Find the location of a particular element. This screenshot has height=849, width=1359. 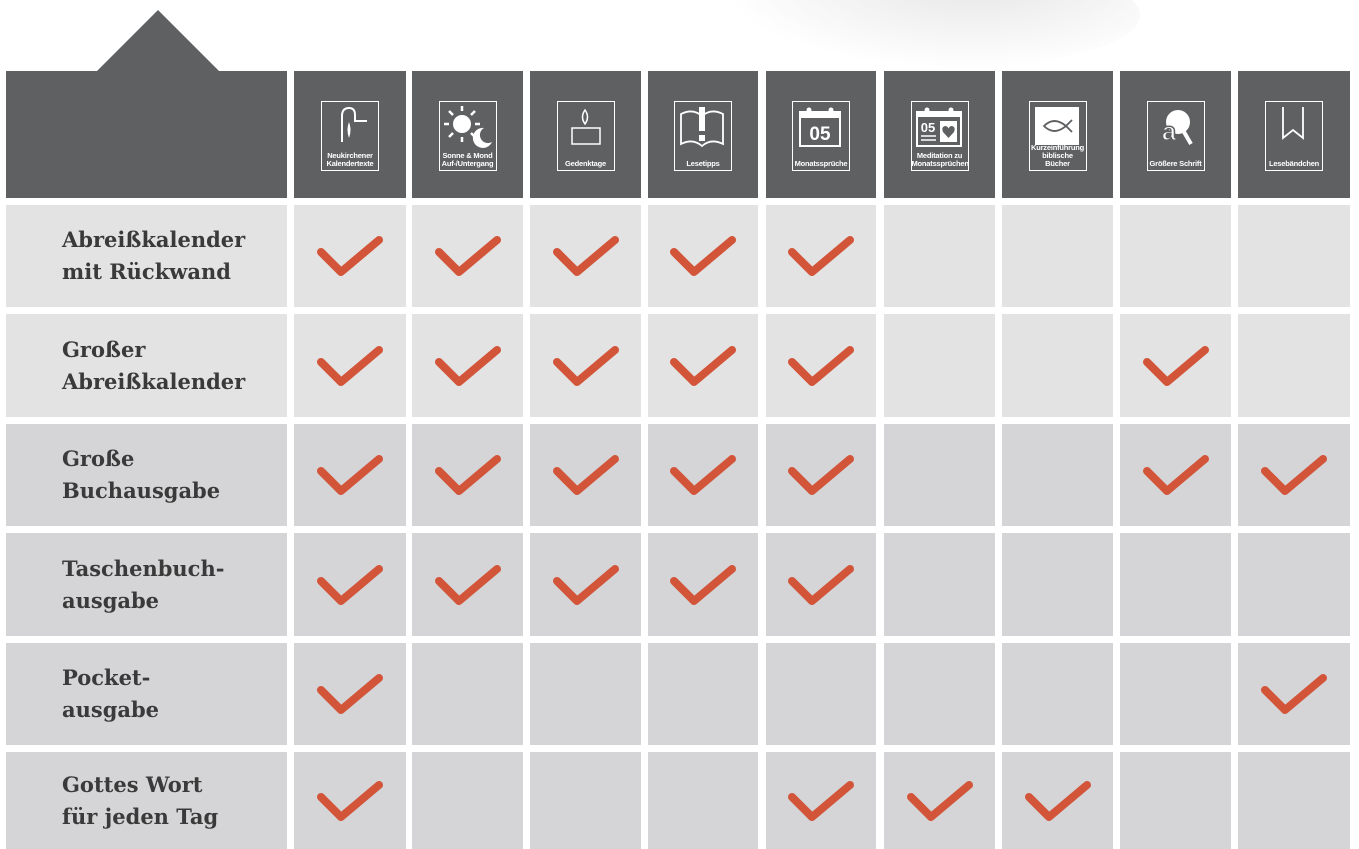

feature-icon-box: a Größere Schrift is located at coordinates (1175, 135).